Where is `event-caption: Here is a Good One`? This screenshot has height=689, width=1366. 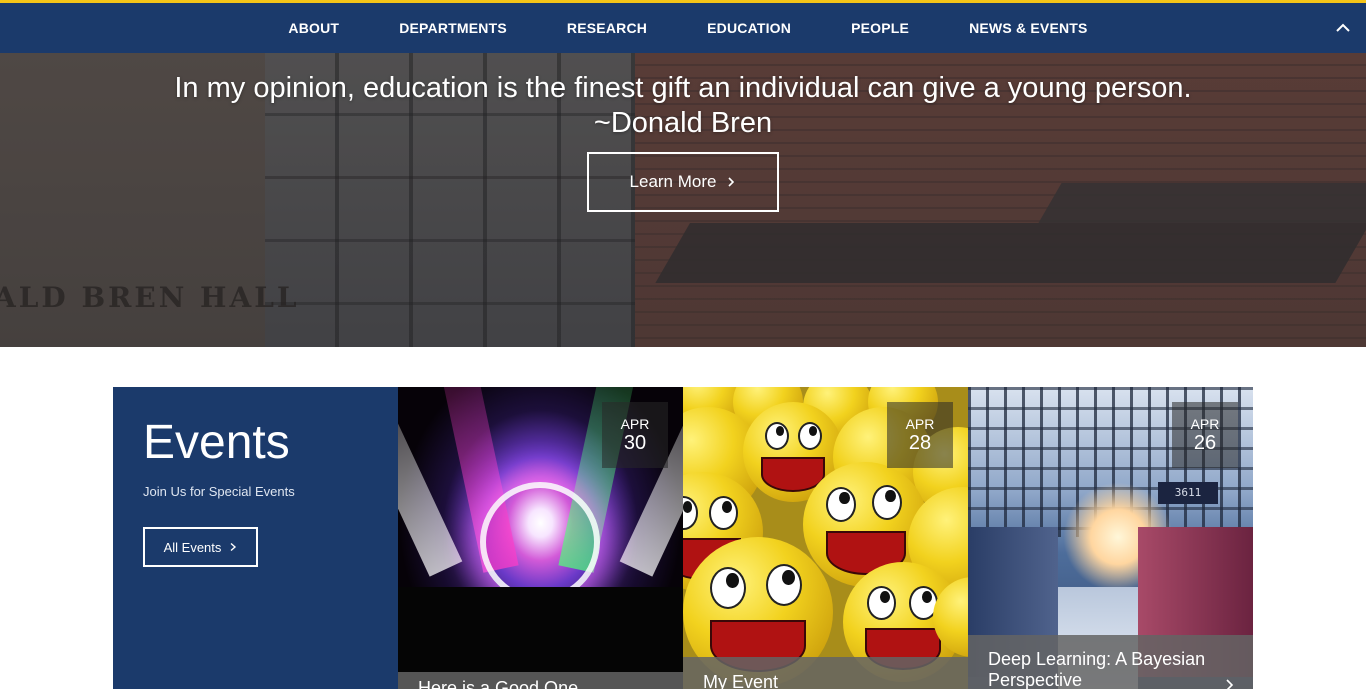 event-caption: Here is a Good One is located at coordinates (540, 680).